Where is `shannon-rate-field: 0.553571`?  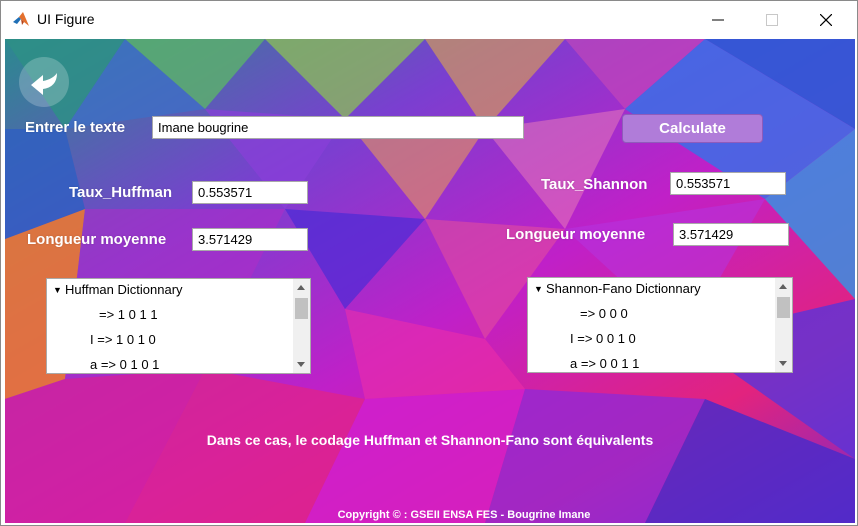
shannon-rate-field: 0.553571 is located at coordinates (728, 183).